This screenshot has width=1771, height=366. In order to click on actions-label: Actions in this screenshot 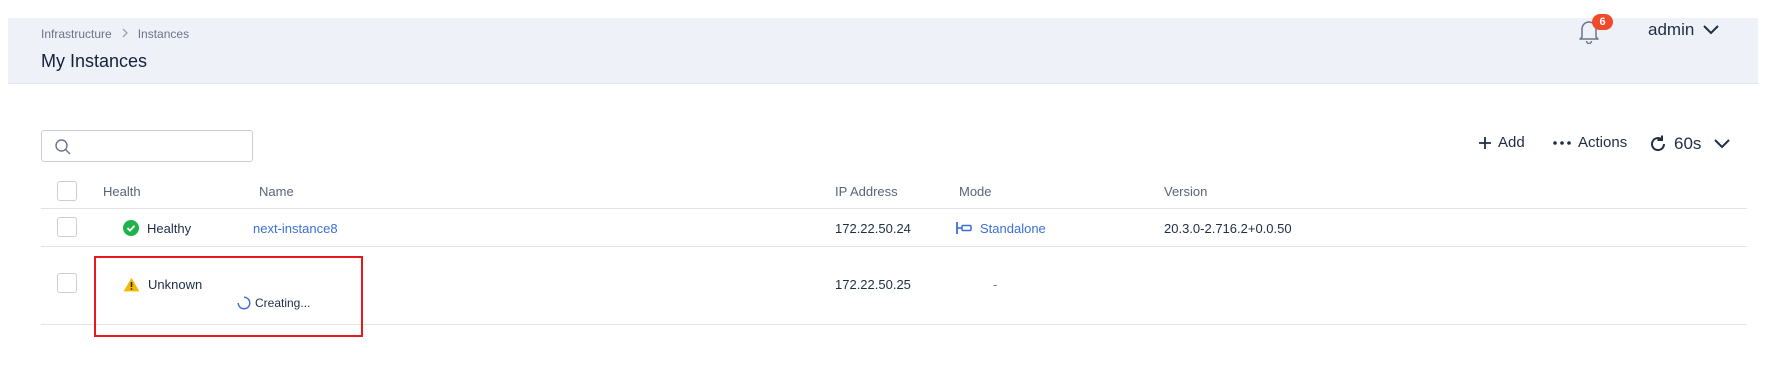, I will do `click(1603, 142)`.